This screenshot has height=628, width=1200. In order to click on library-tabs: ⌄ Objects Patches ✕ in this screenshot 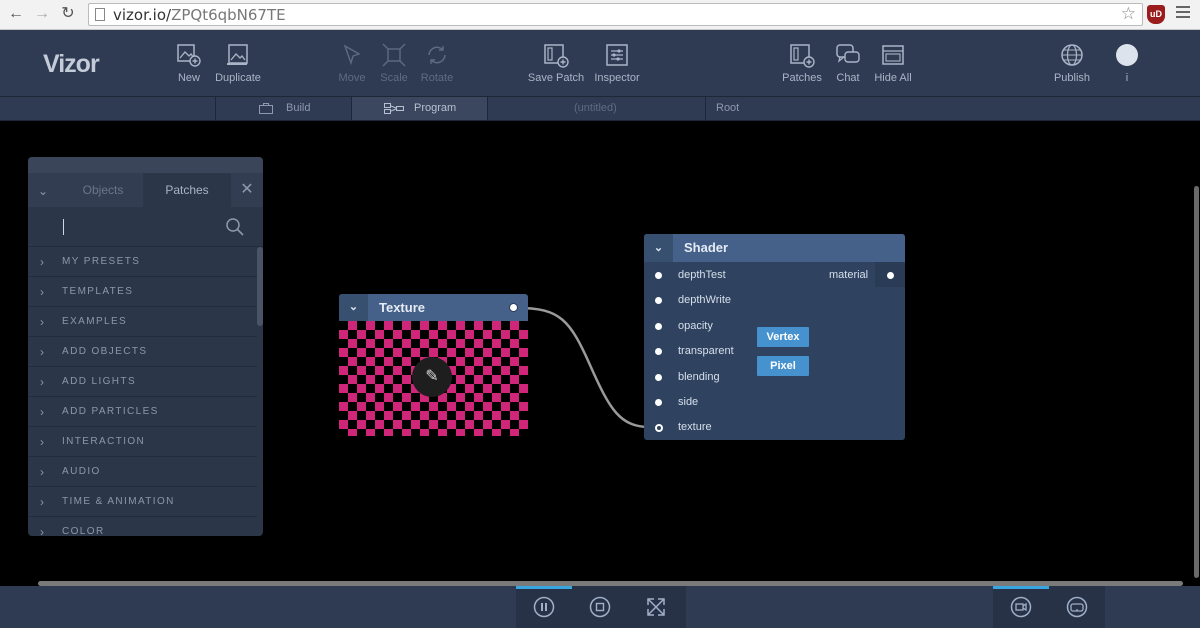, I will do `click(145, 190)`.